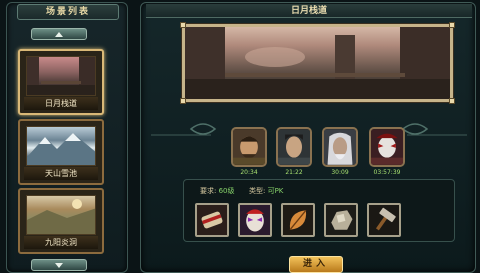 The image size is (480, 273). I want to click on masked-villain-portrait-icon, so click(387, 147).